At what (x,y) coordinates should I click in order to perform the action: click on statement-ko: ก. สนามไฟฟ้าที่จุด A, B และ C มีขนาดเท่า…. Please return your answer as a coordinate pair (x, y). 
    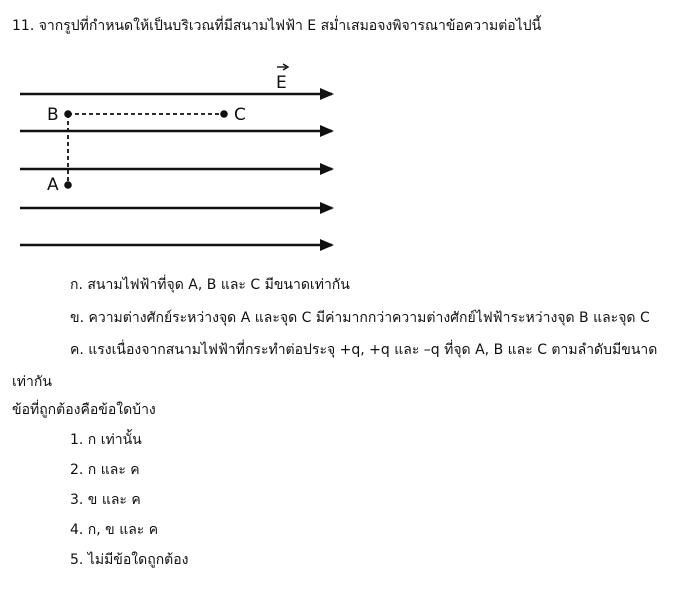
    Looking at the image, I should click on (210, 285).